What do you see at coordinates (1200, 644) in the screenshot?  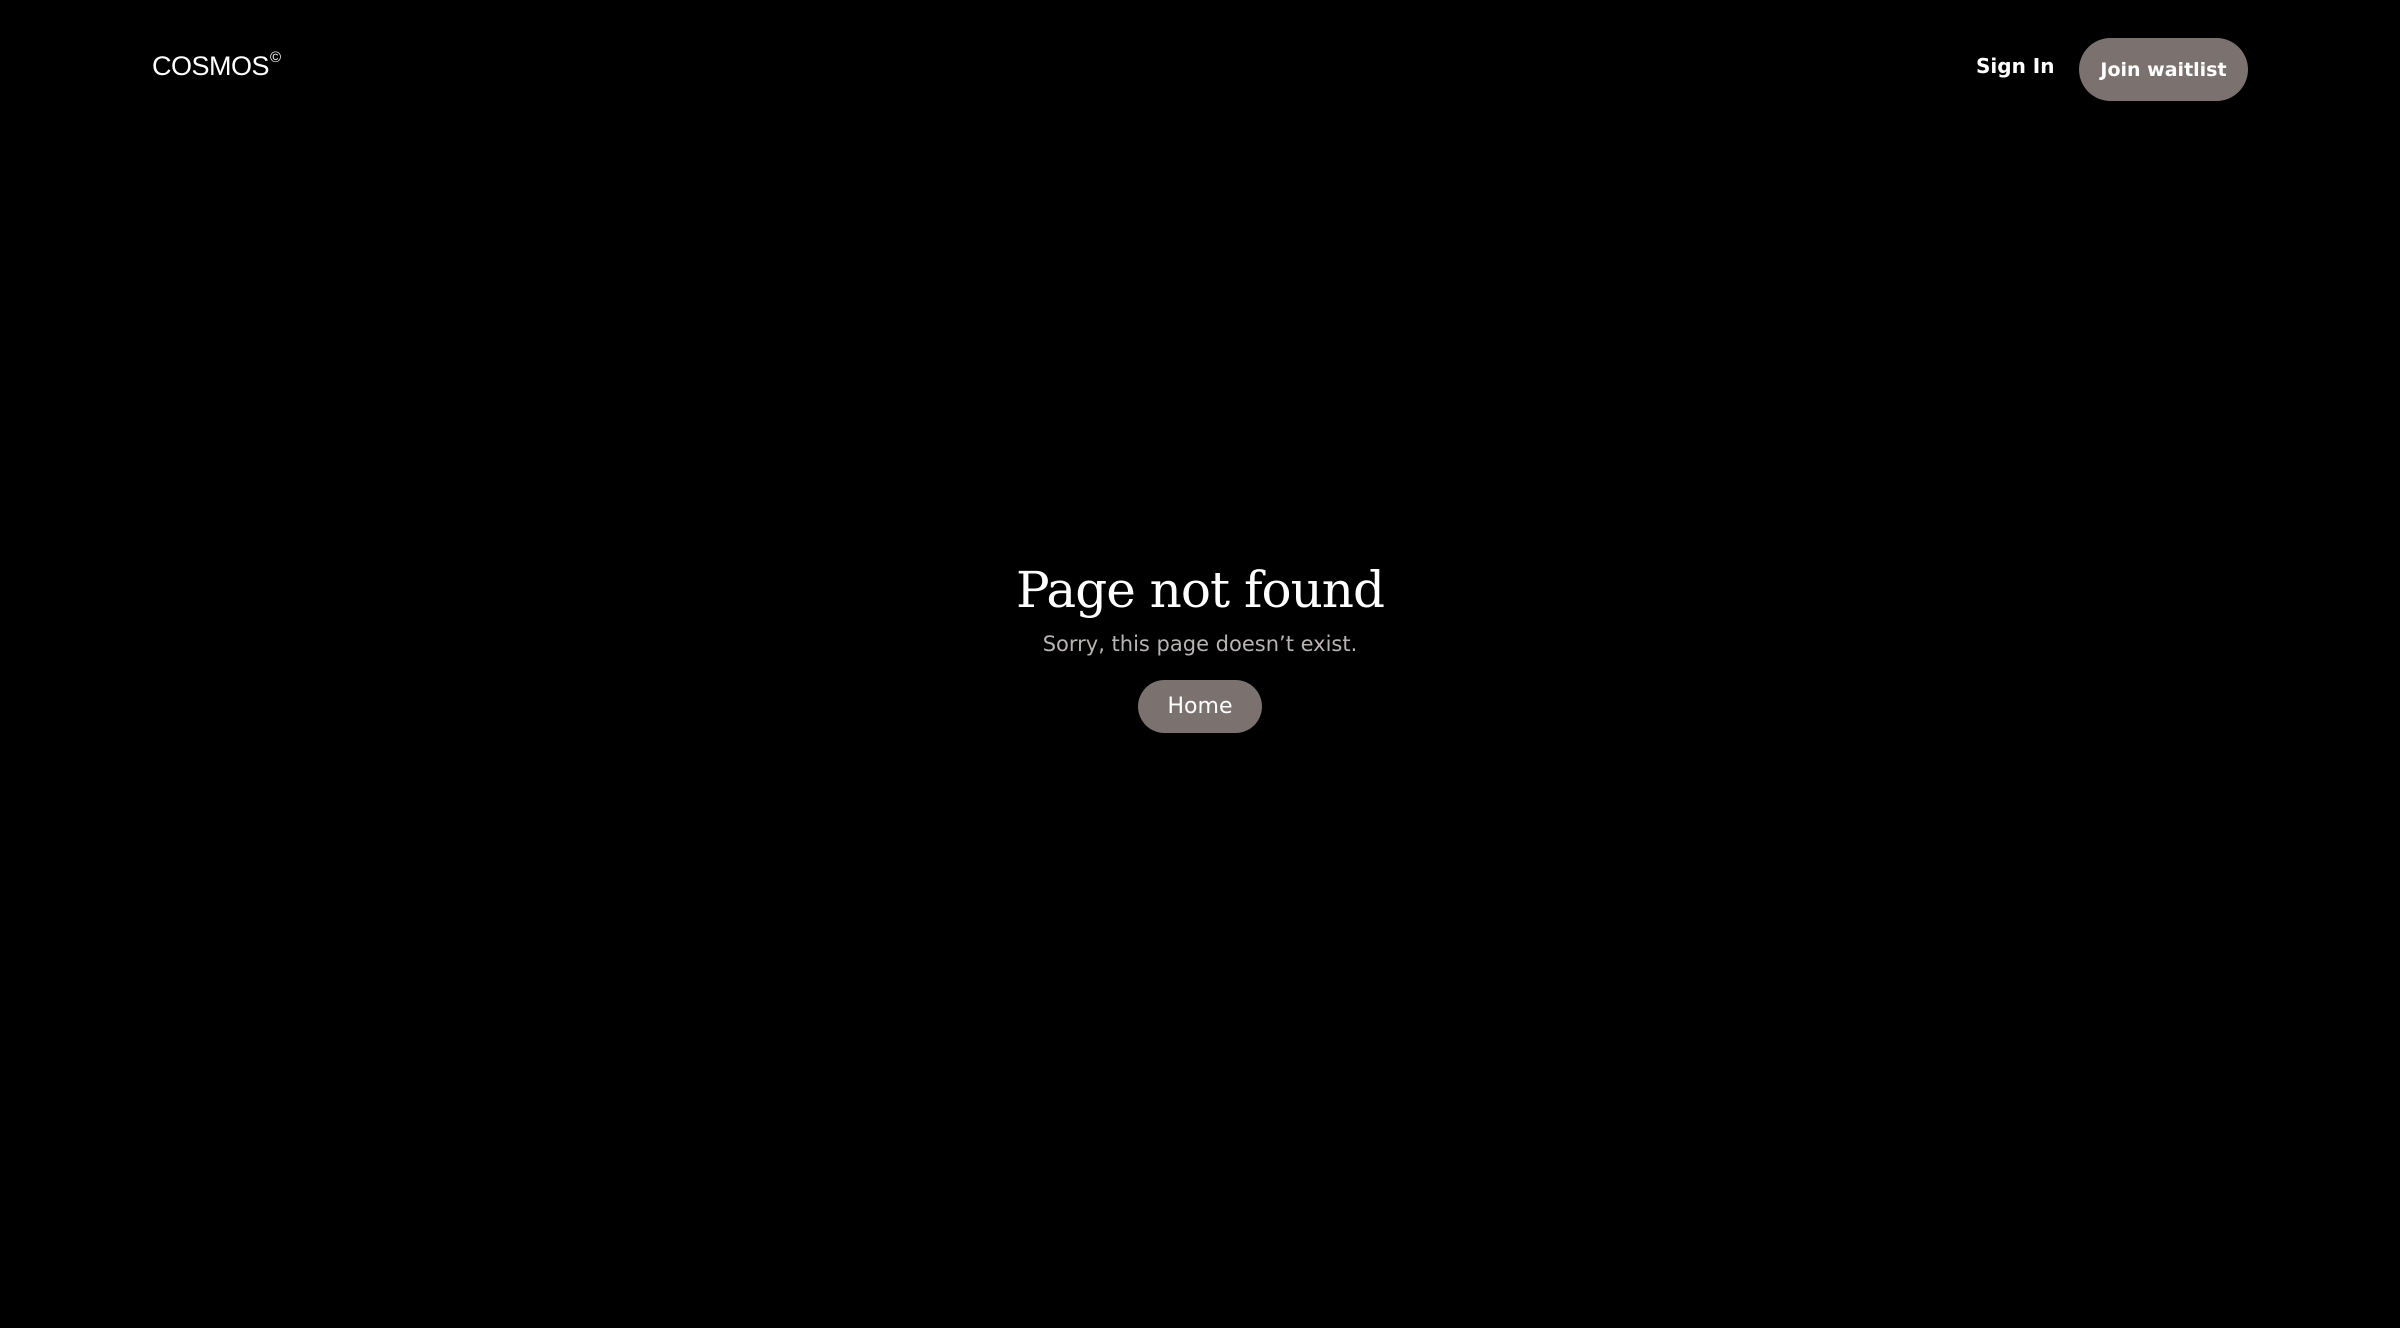 I see `page-subtitle: Sorry, this page doesn’t exist.` at bounding box center [1200, 644].